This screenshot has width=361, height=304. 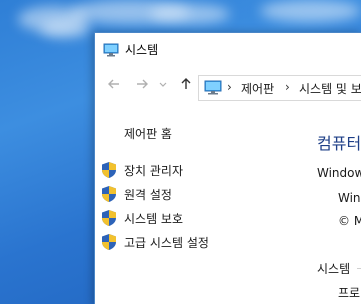 I want to click on navigation-bar: › 제어판 › 시스템 및 보, so click(x=228, y=87).